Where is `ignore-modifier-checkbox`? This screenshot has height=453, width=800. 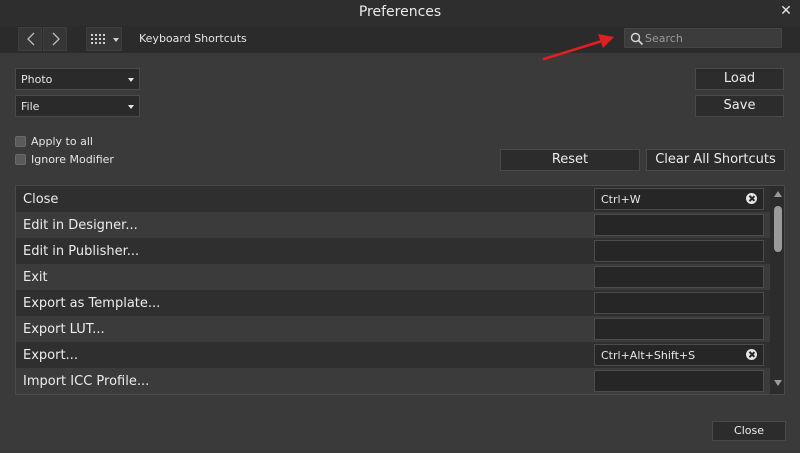 ignore-modifier-checkbox is located at coordinates (20, 159).